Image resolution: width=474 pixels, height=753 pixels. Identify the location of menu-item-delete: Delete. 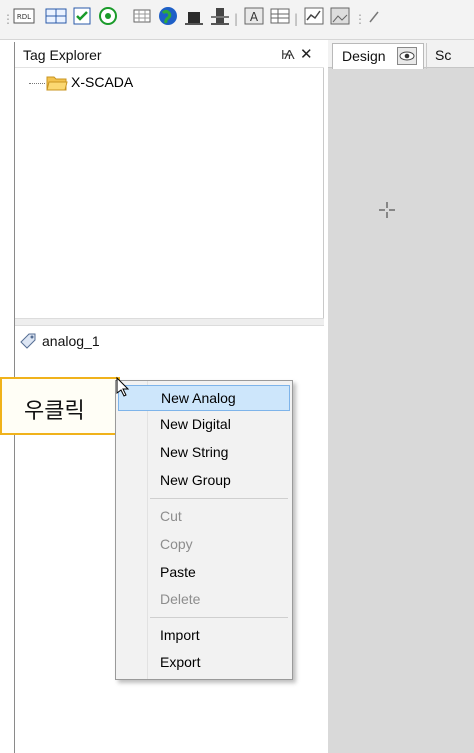
(204, 600).